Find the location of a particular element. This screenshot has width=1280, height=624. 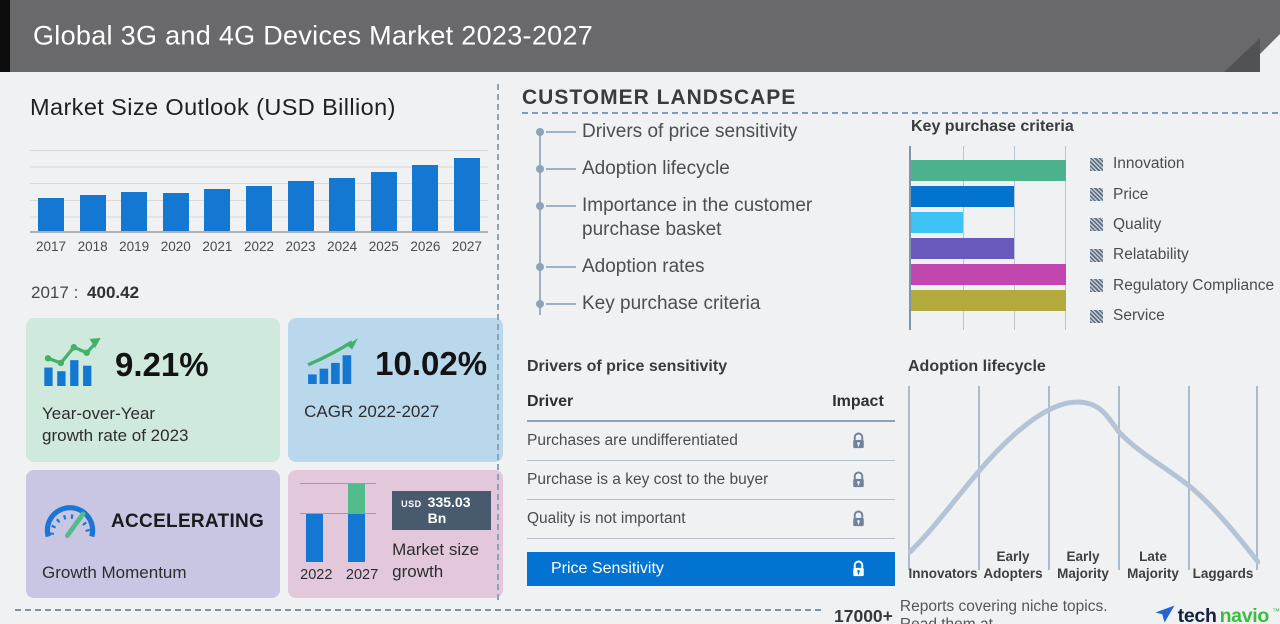

driver-label: Purchase is a key cost to the buyer is located at coordinates (648, 479).